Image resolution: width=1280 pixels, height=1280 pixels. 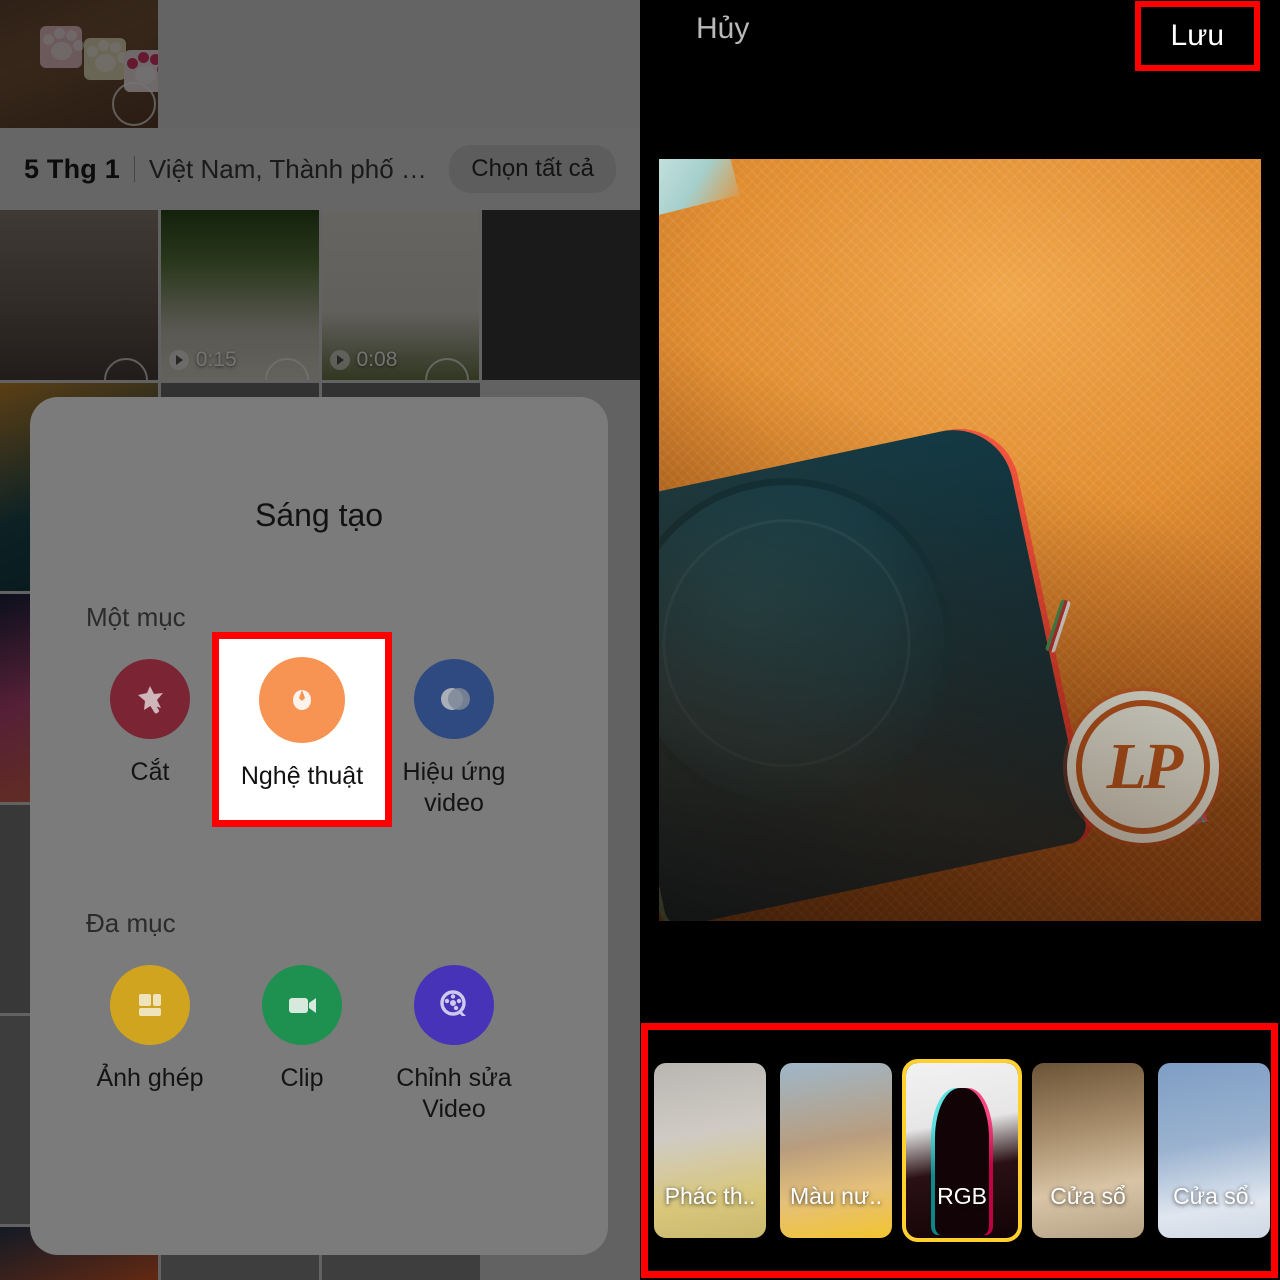 What do you see at coordinates (319, 515) in the screenshot?
I see `sheet-title: Sáng tạo` at bounding box center [319, 515].